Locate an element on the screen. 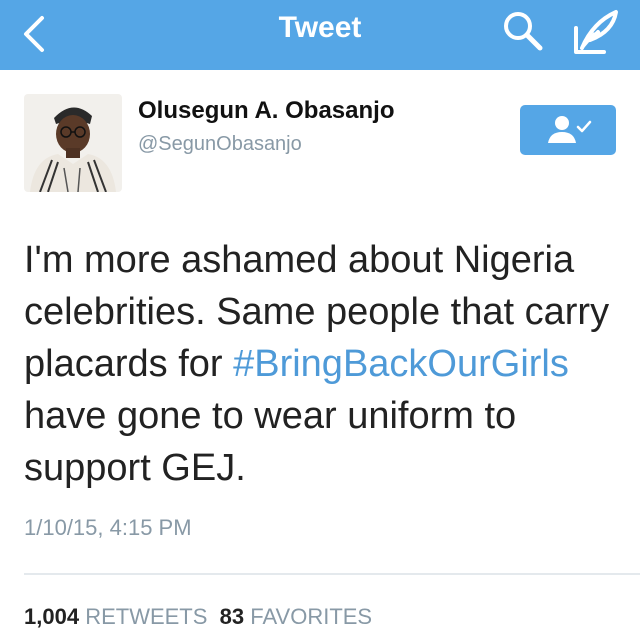 This screenshot has width=640, height=640. compose-quill-icon is located at coordinates (596, 32).